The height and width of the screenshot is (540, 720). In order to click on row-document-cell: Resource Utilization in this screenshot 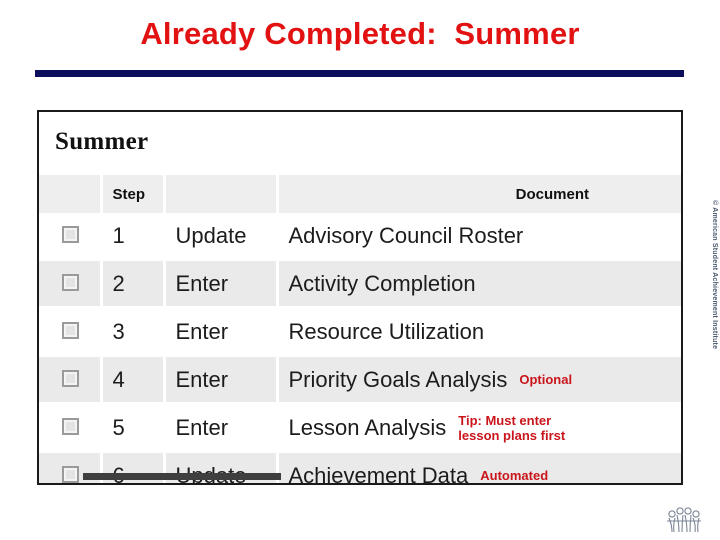, I will do `click(479, 332)`.